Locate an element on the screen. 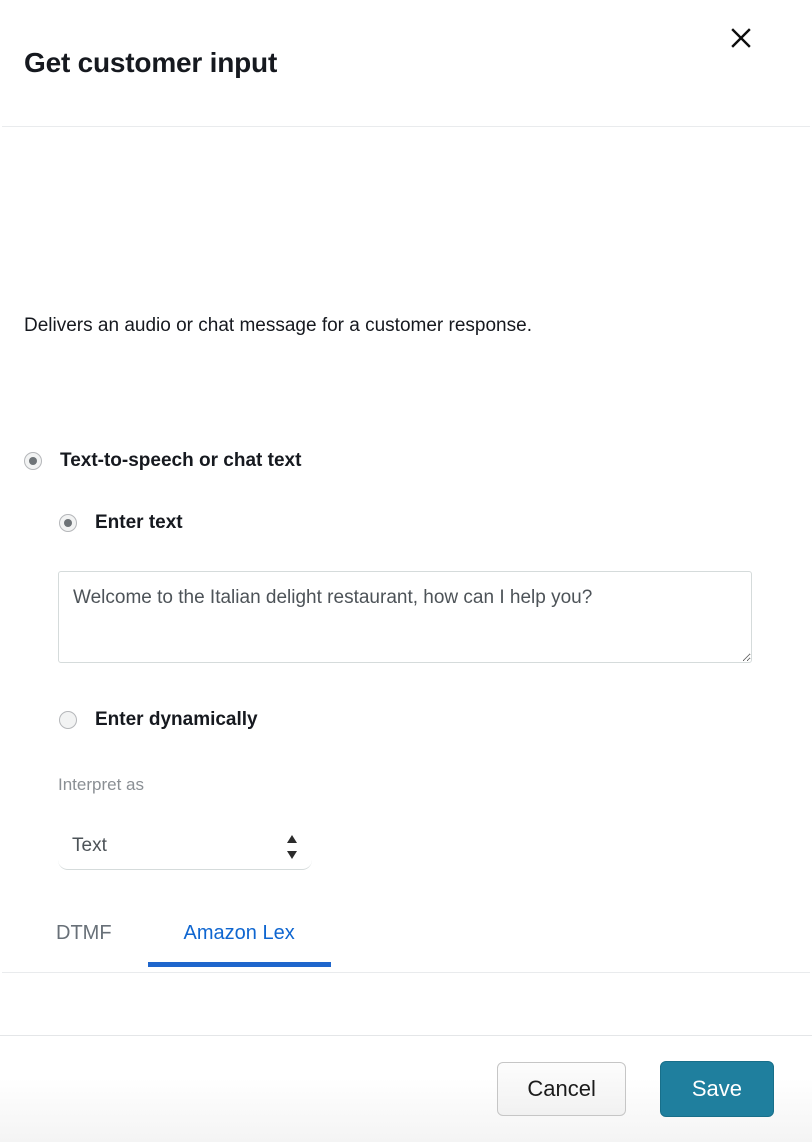 Image resolution: width=812 pixels, height=1142 pixels. radio-label-text-to-speech: Text-to-speech or chat text is located at coordinates (181, 460).